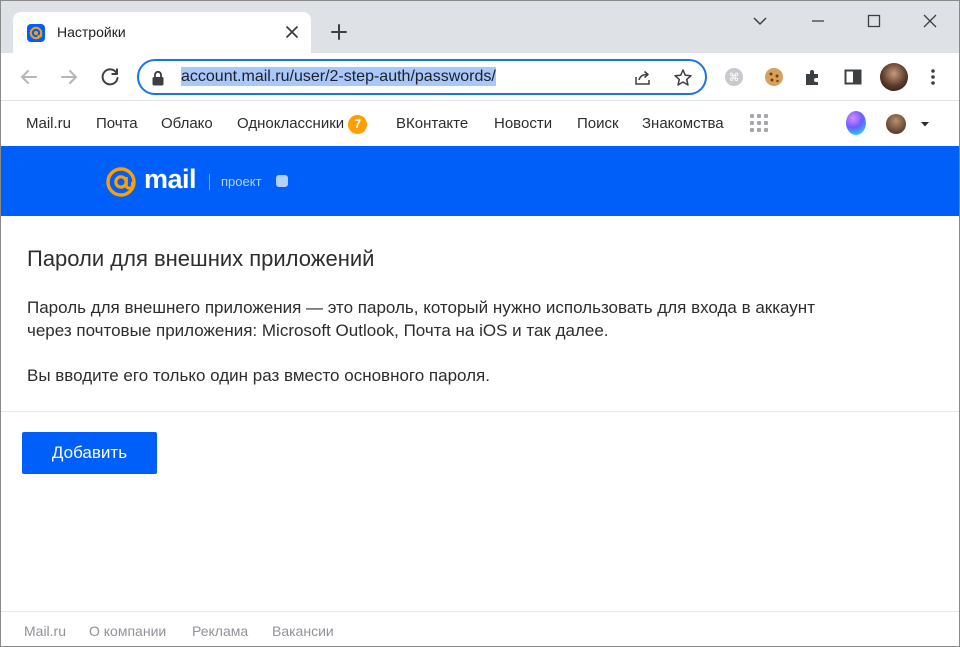 This screenshot has height=647, width=960. Describe the element at coordinates (170, 179) in the screenshot. I see `mail-logo-text: mail` at that location.